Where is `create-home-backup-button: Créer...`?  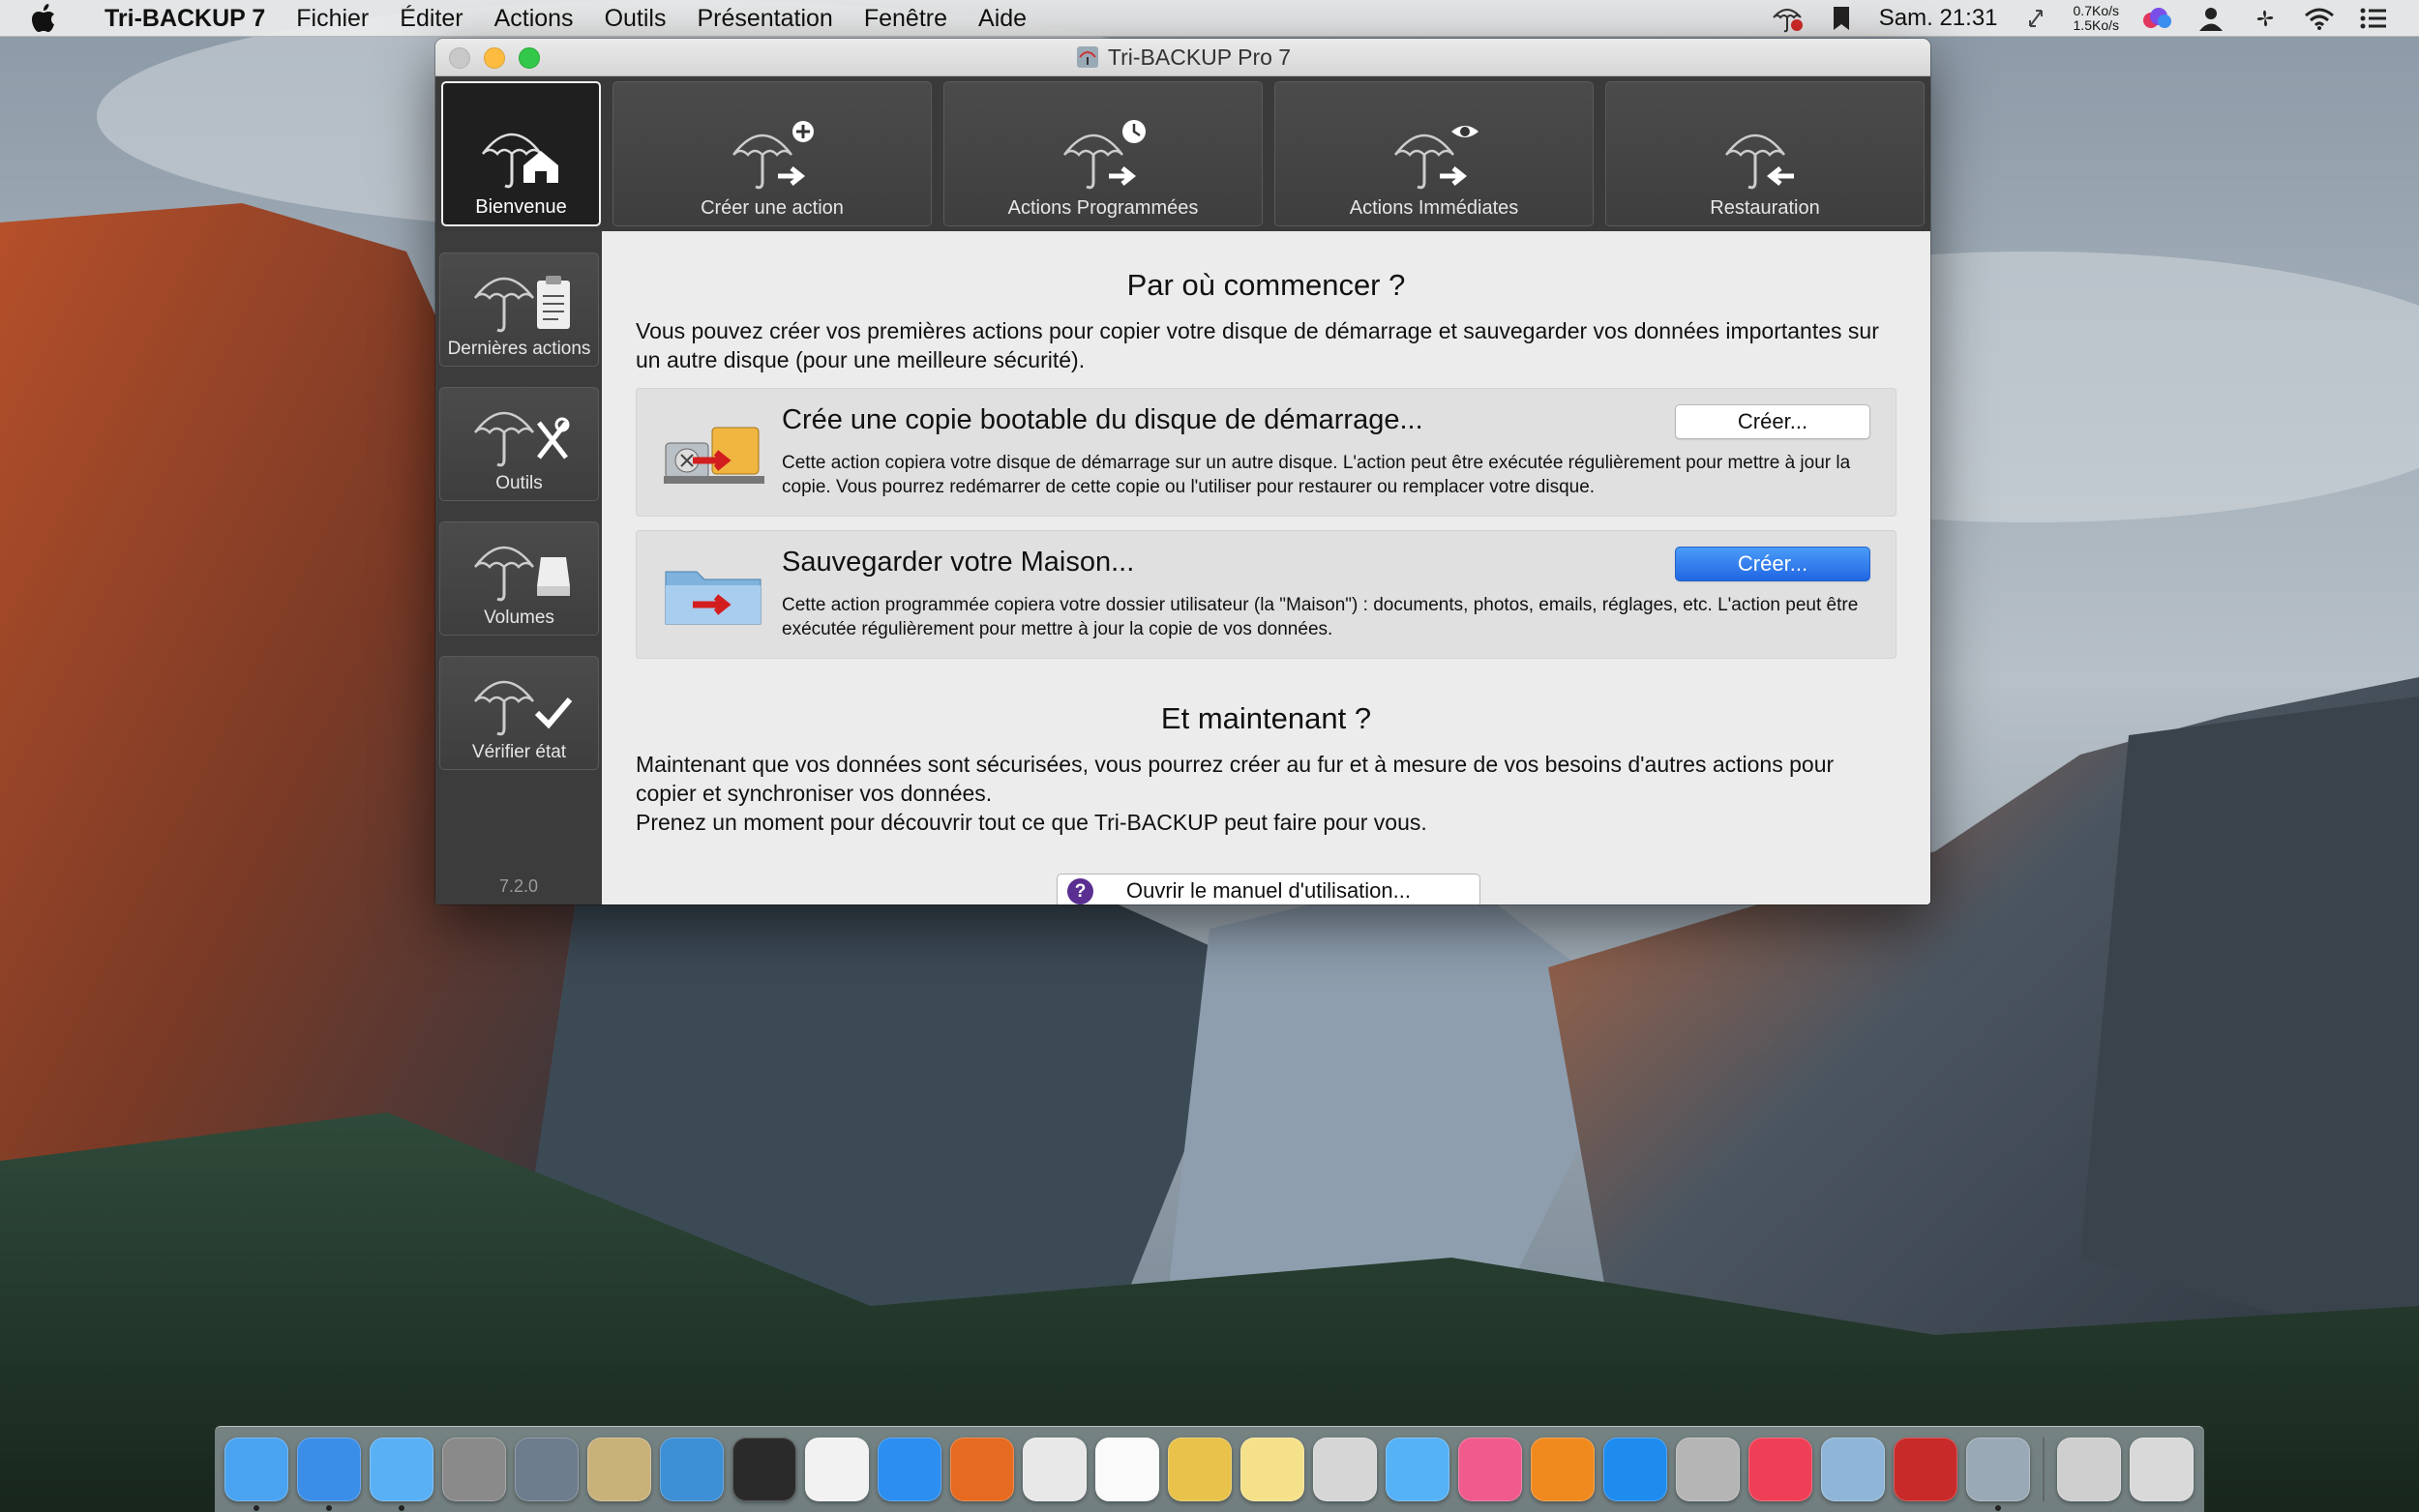 create-home-backup-button: Créer... is located at coordinates (1773, 564).